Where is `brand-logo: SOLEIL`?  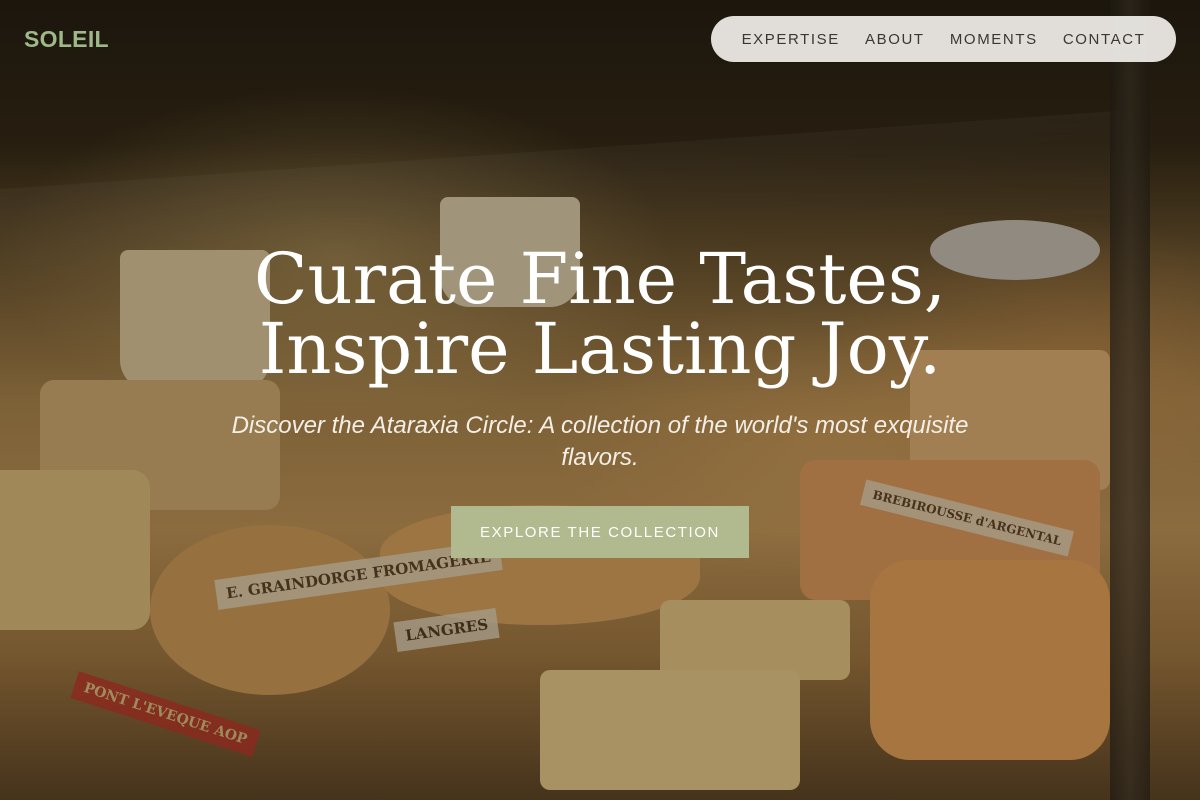
brand-logo: SOLEIL is located at coordinates (66, 39).